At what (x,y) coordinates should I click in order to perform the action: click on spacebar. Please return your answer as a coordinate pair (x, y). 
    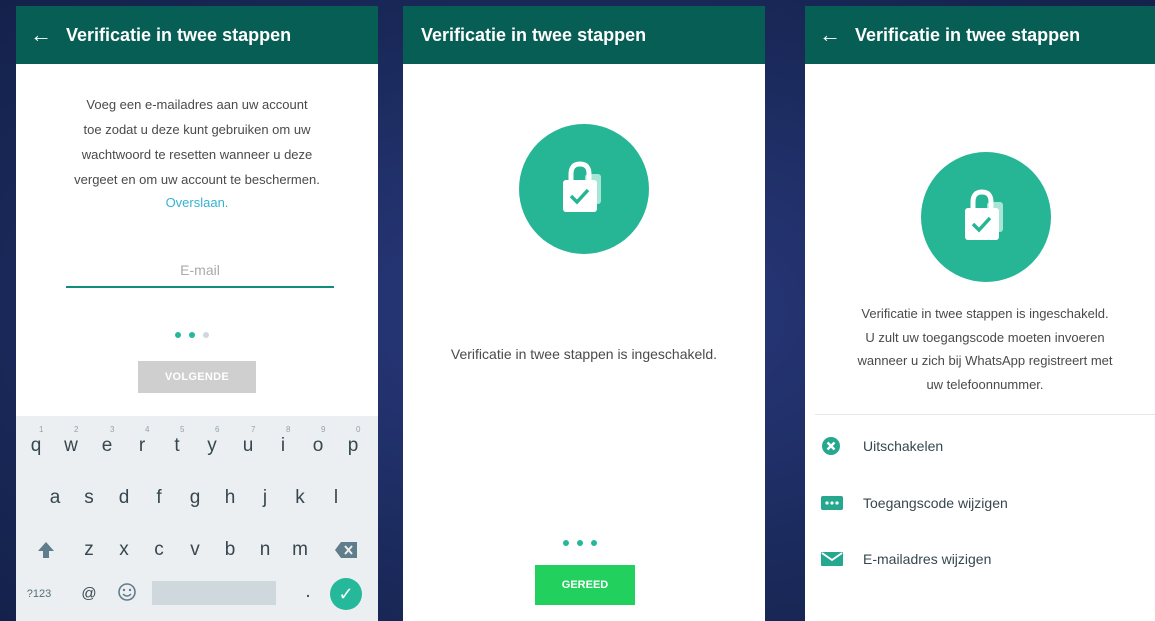
    Looking at the image, I should click on (214, 593).